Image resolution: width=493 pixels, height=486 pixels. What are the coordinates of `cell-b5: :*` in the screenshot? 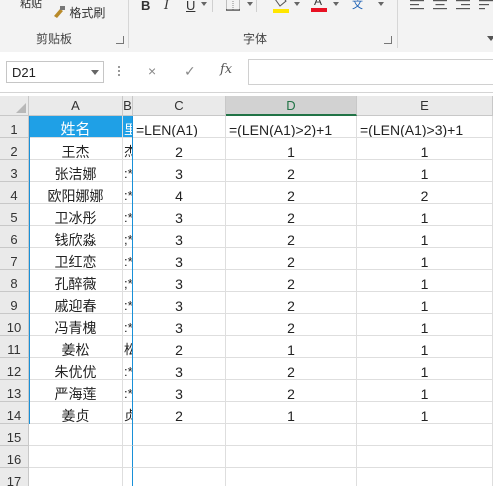 It's located at (128, 215).